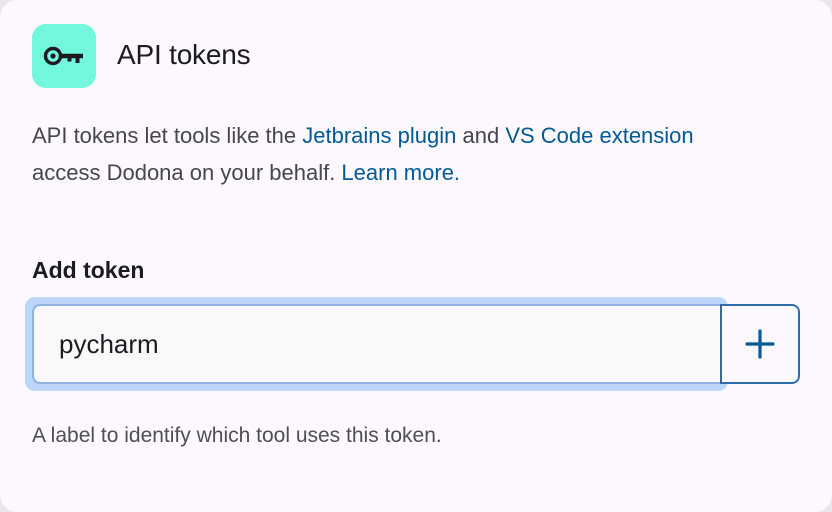  I want to click on page-title: API tokens, so click(184, 54).